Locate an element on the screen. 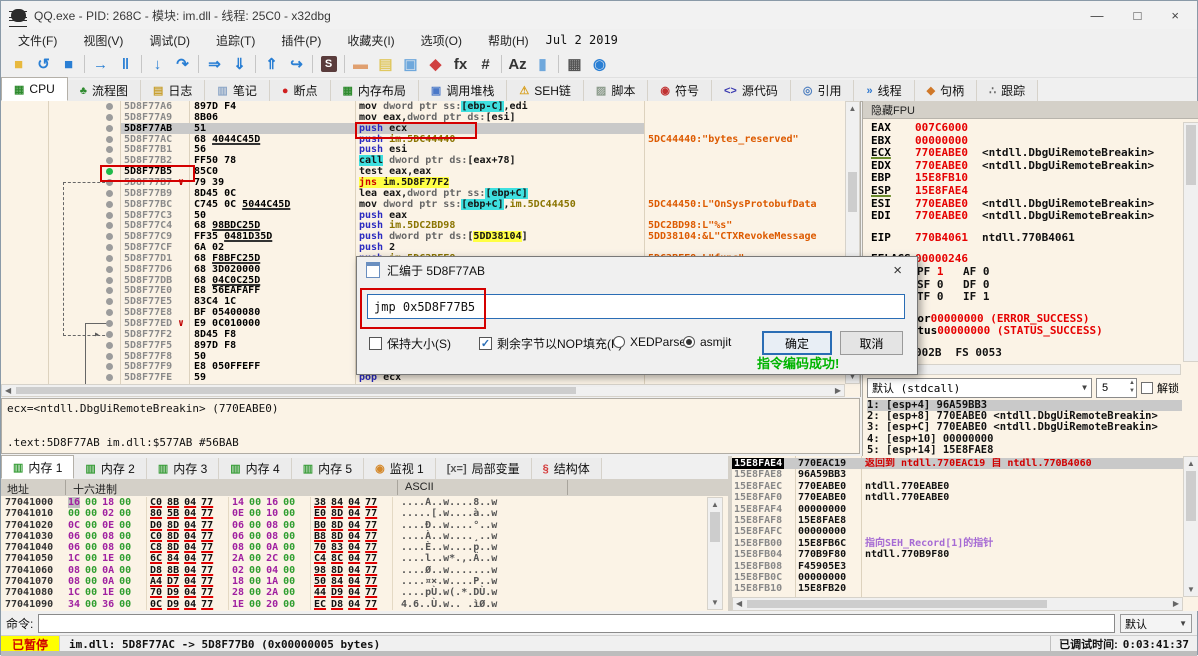  patches-icon: S is located at coordinates (328, 64).